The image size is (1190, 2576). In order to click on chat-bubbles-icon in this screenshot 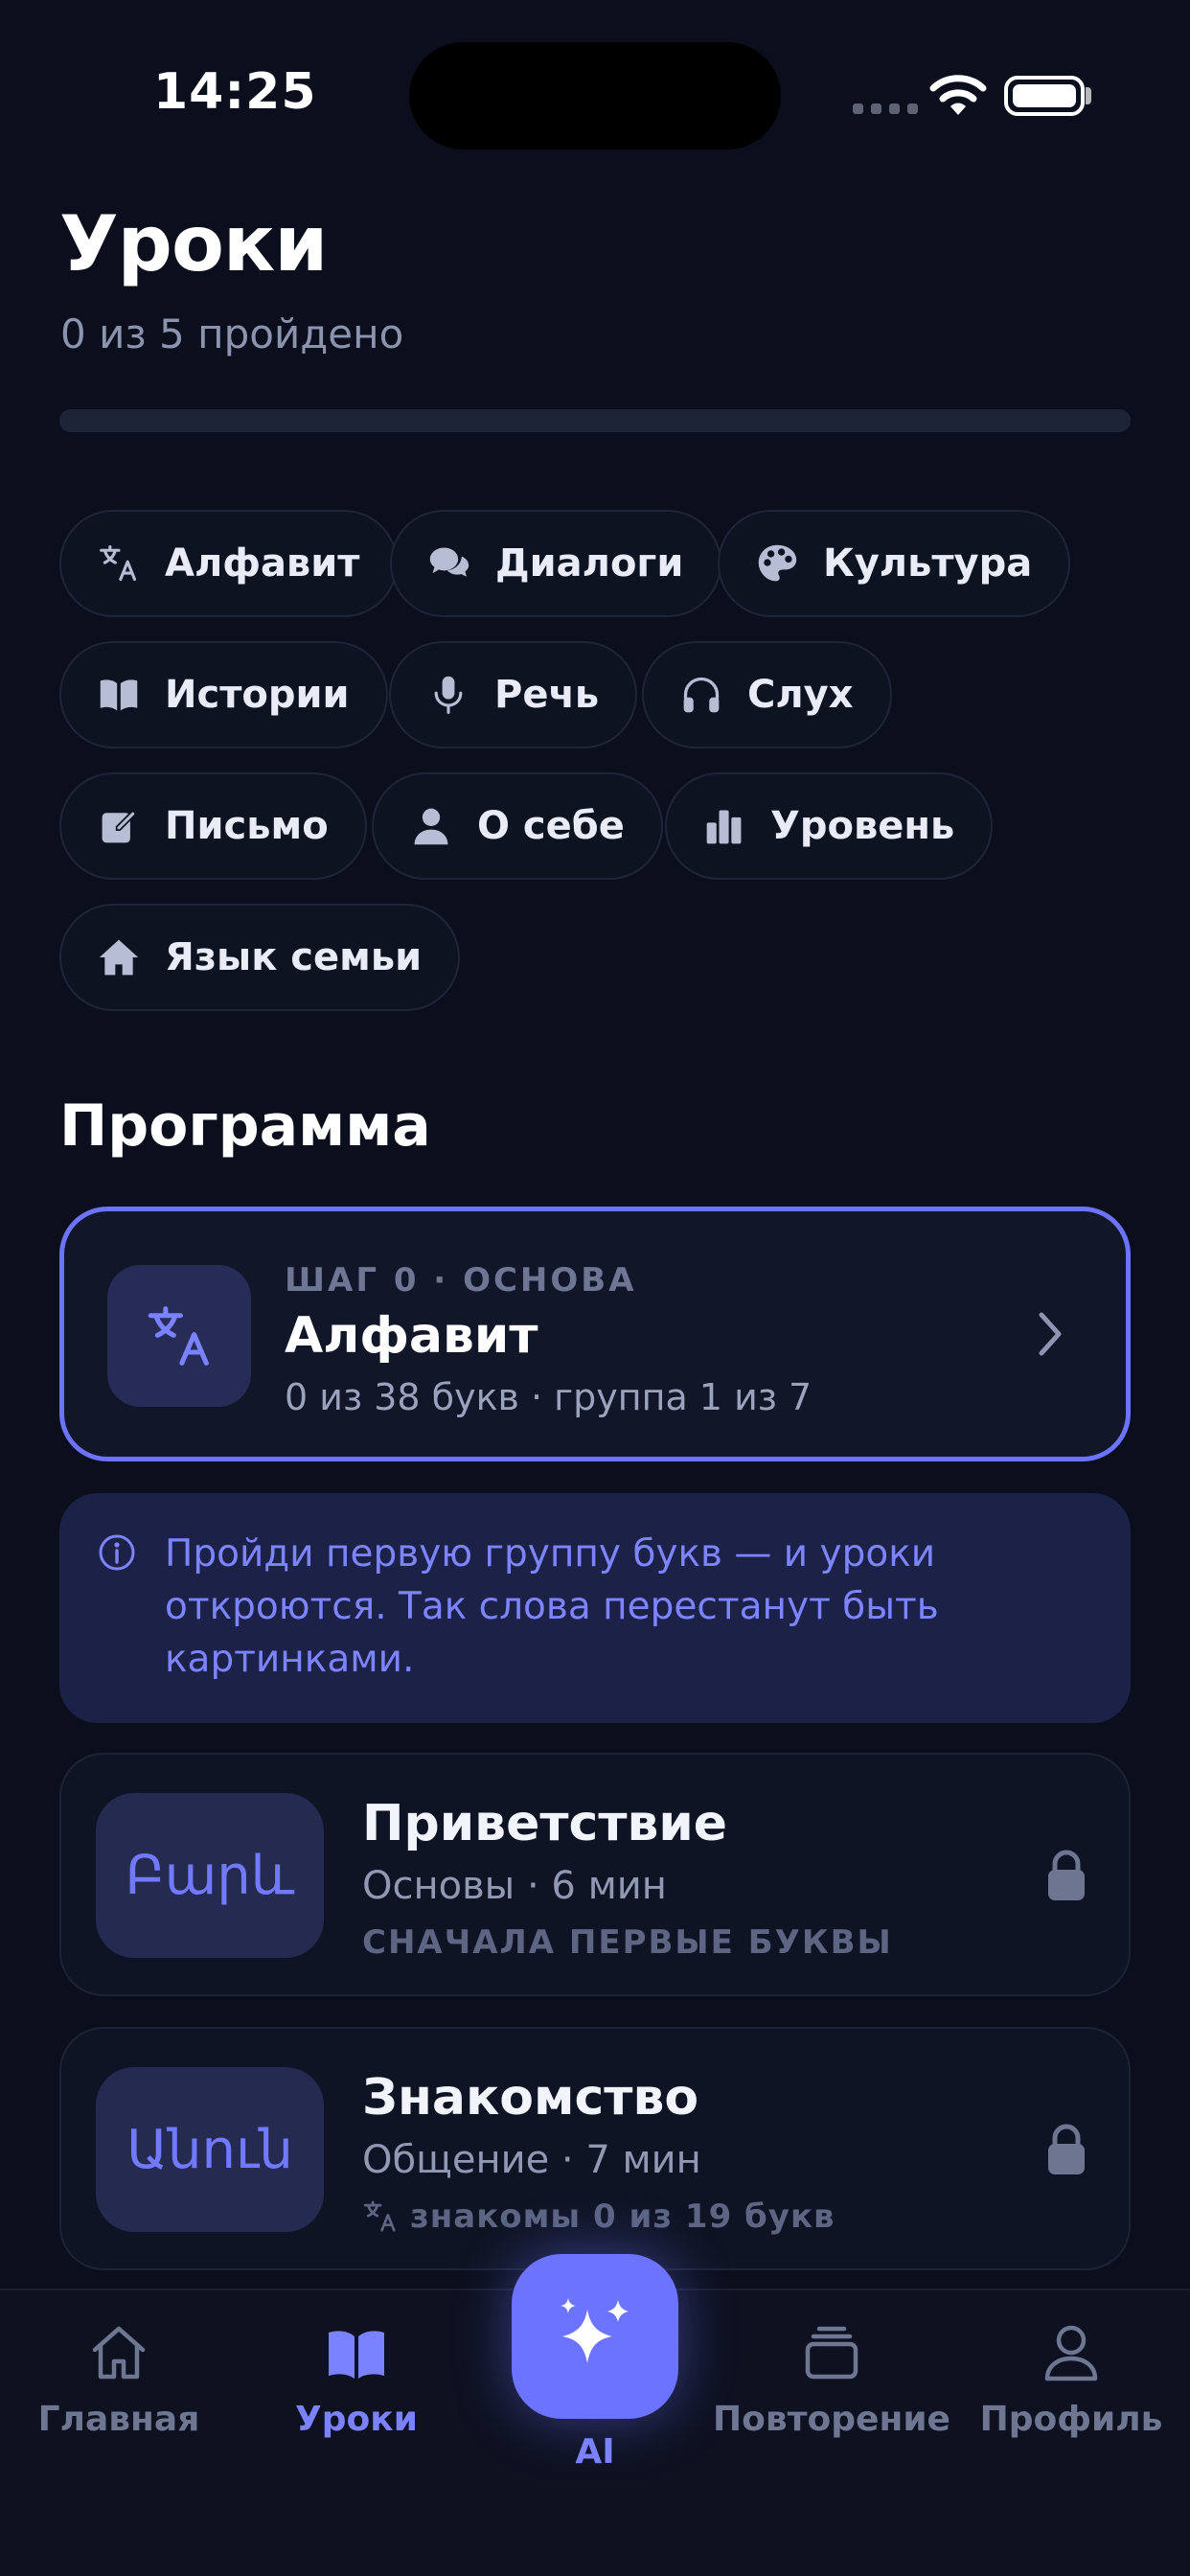, I will do `click(449, 563)`.